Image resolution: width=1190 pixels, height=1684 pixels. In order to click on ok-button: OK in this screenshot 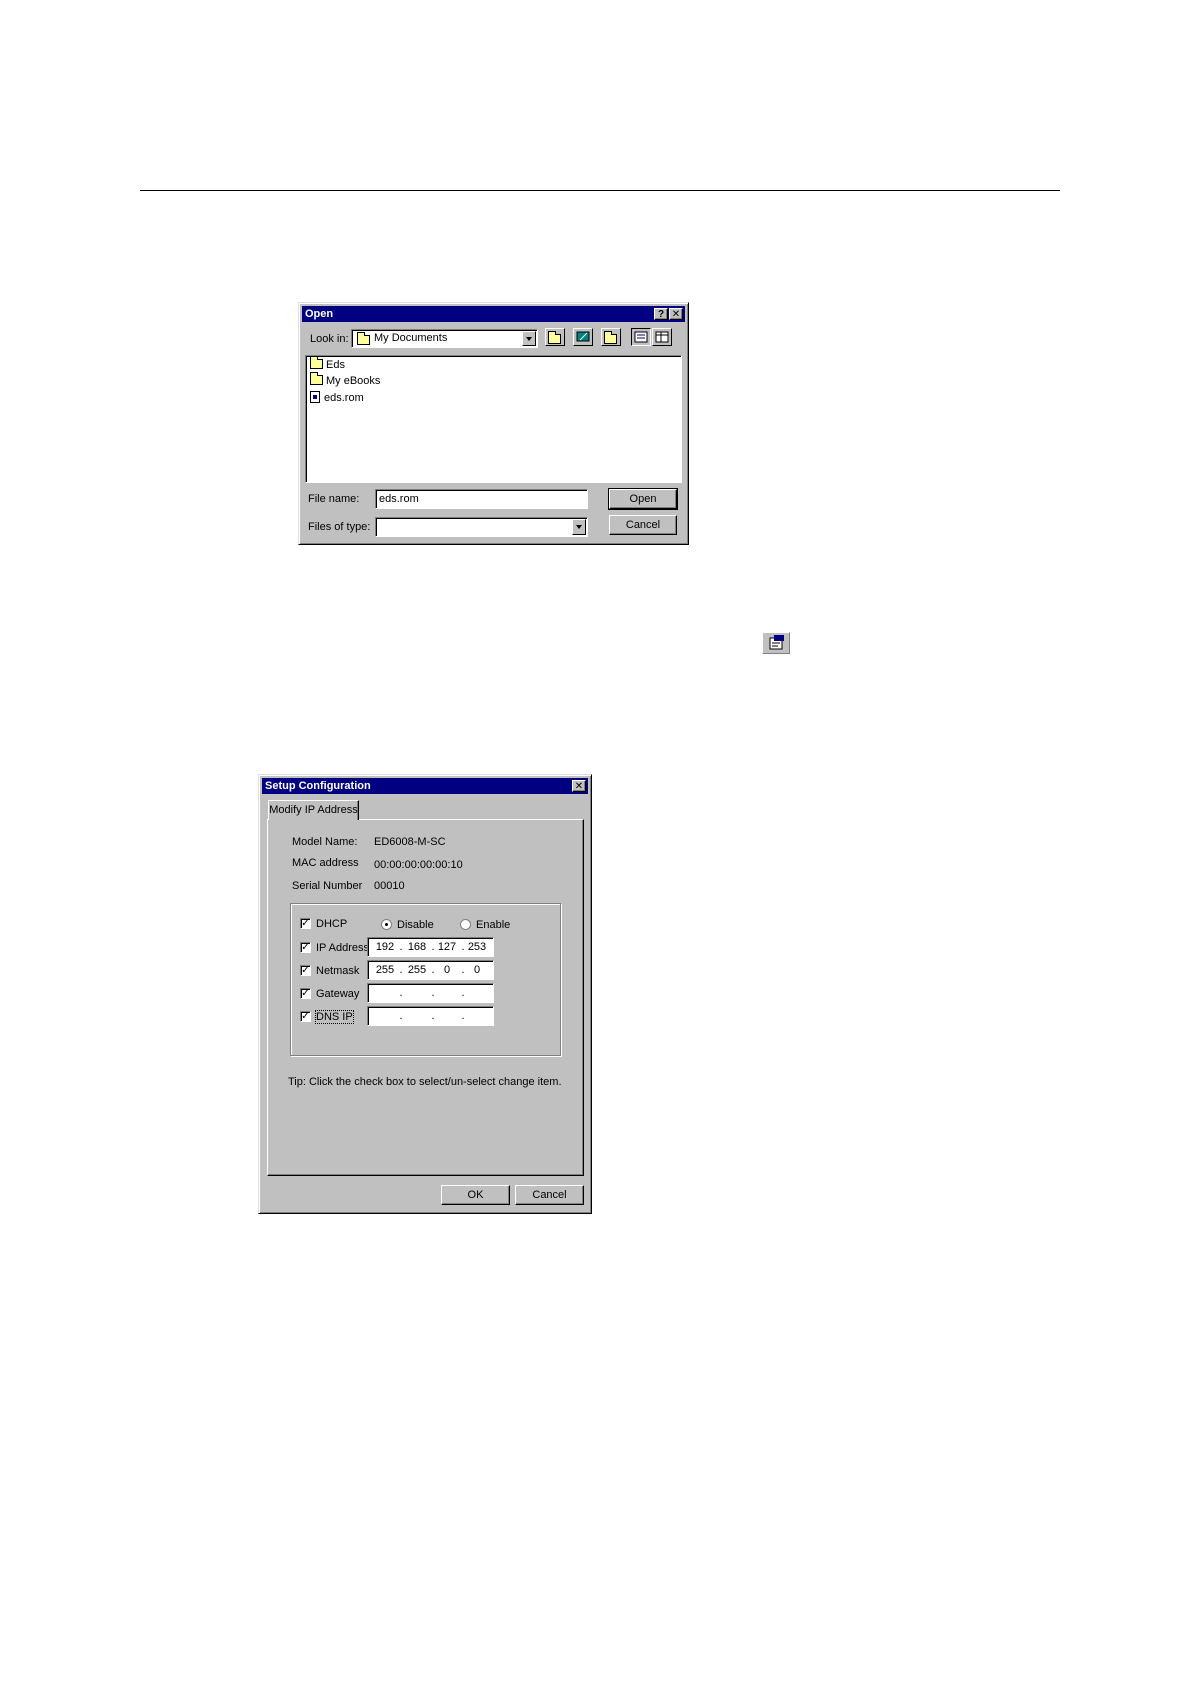, I will do `click(475, 1195)`.